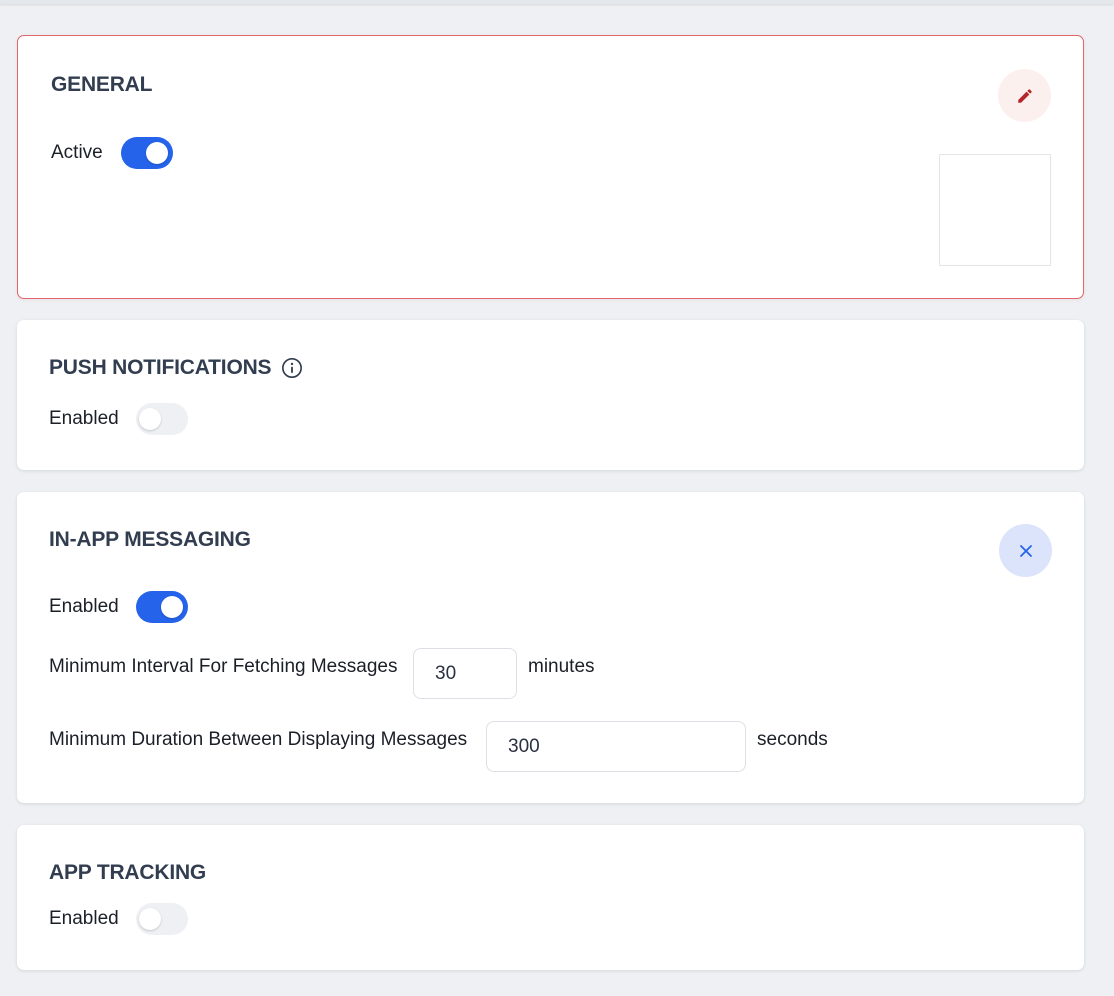 This screenshot has height=996, width=1114. I want to click on in-app-enabled-toggle, so click(162, 607).